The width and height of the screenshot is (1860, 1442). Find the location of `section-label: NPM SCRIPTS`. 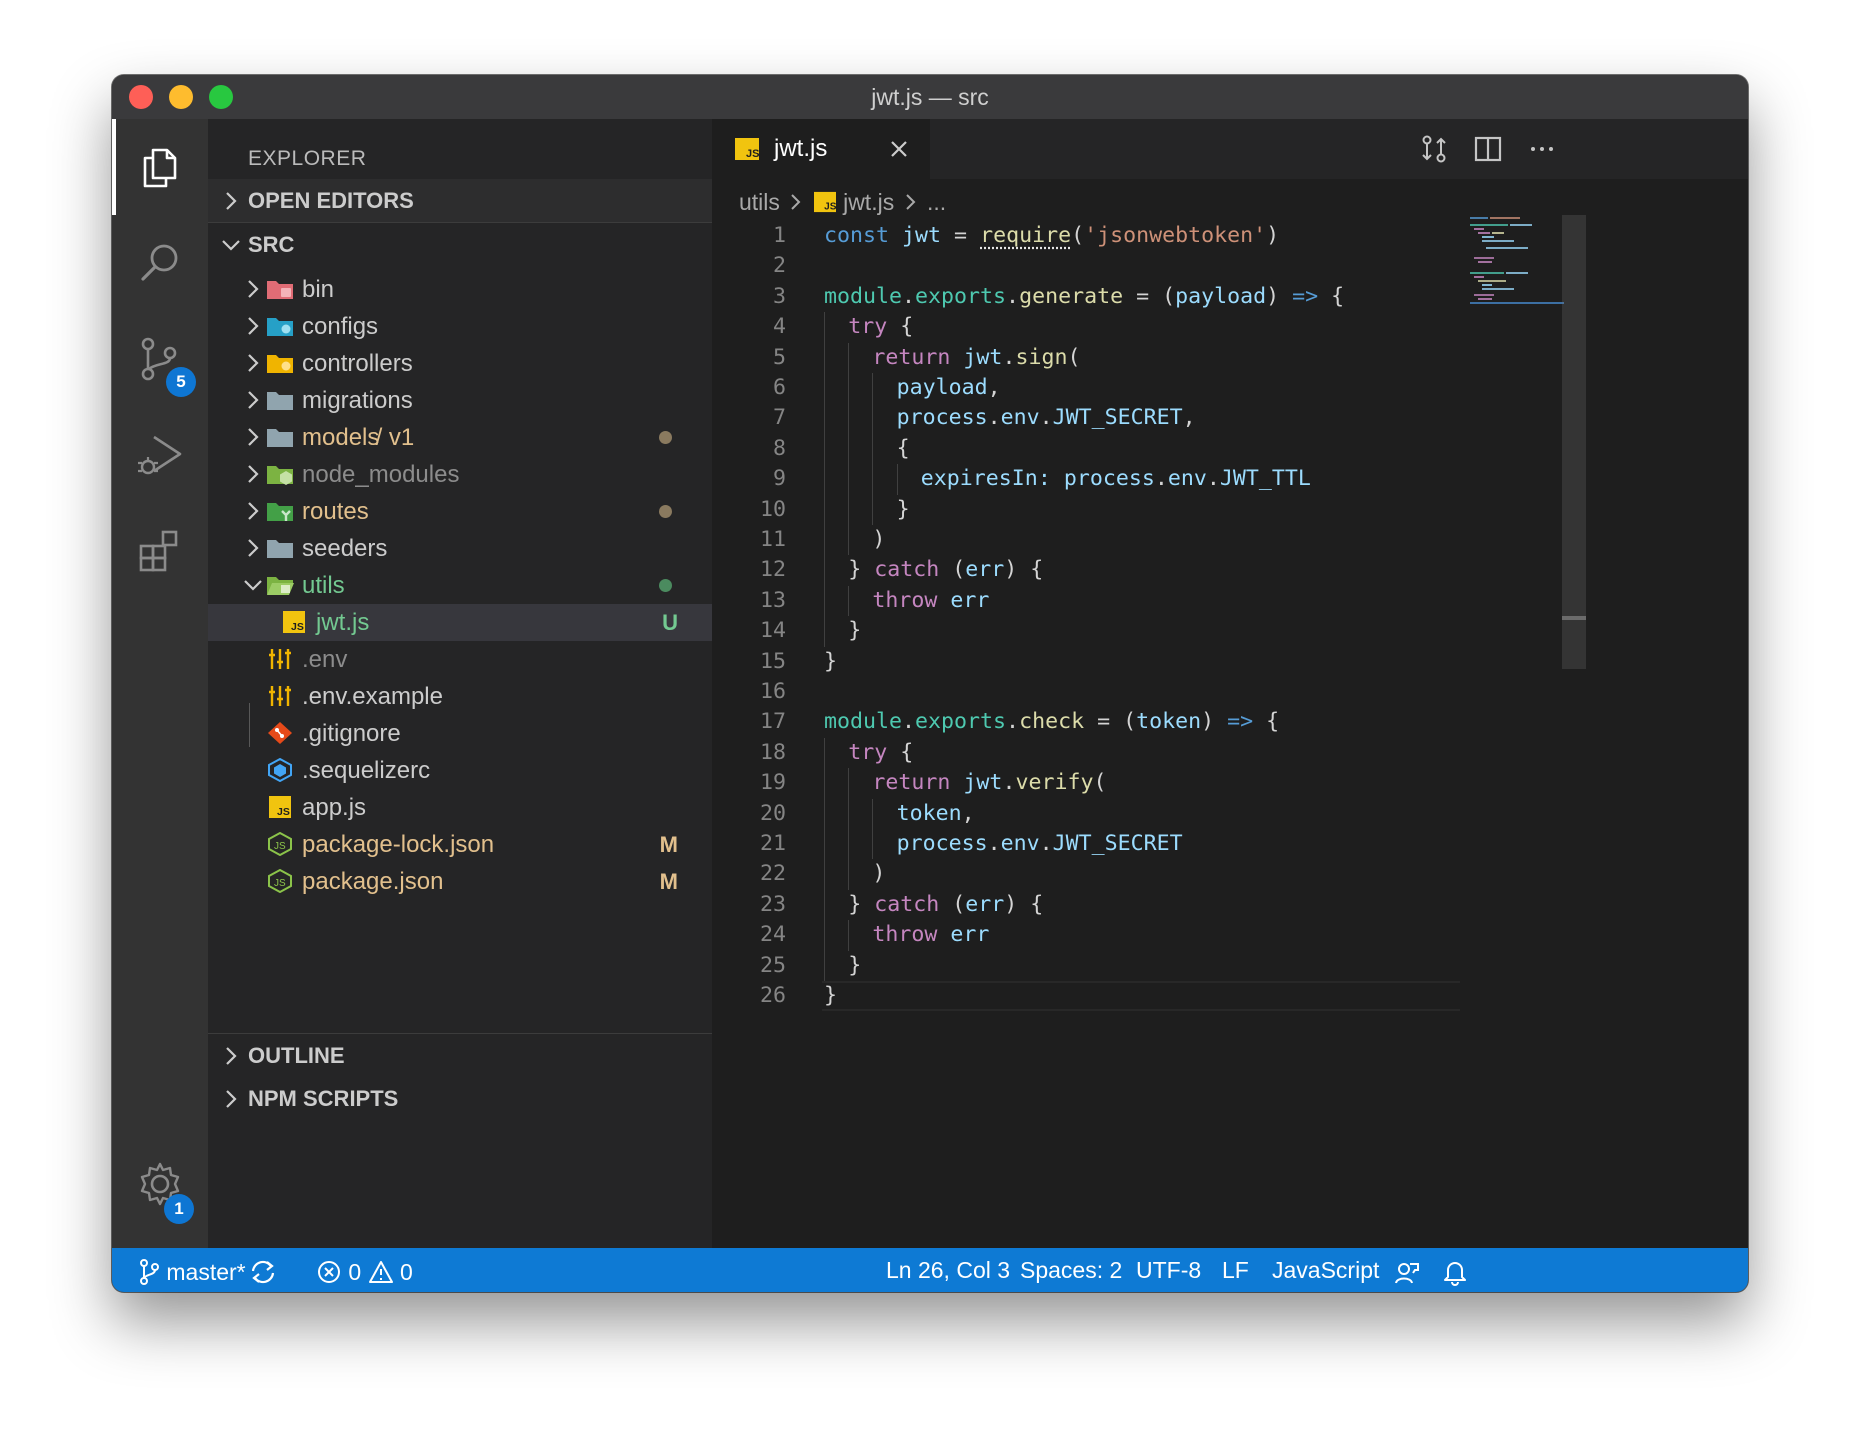

section-label: NPM SCRIPTS is located at coordinates (323, 1098).